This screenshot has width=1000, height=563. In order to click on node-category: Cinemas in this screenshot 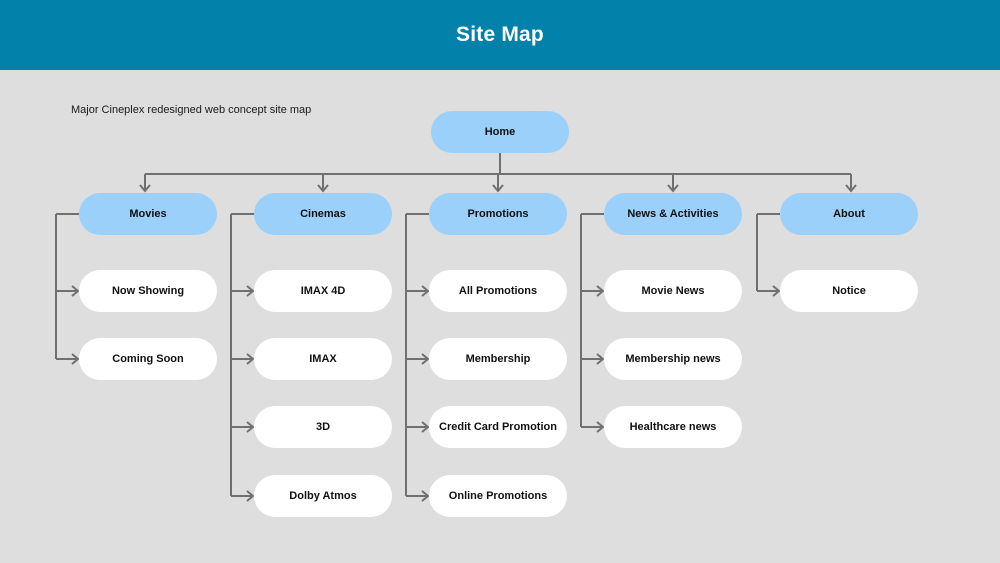, I will do `click(323, 214)`.